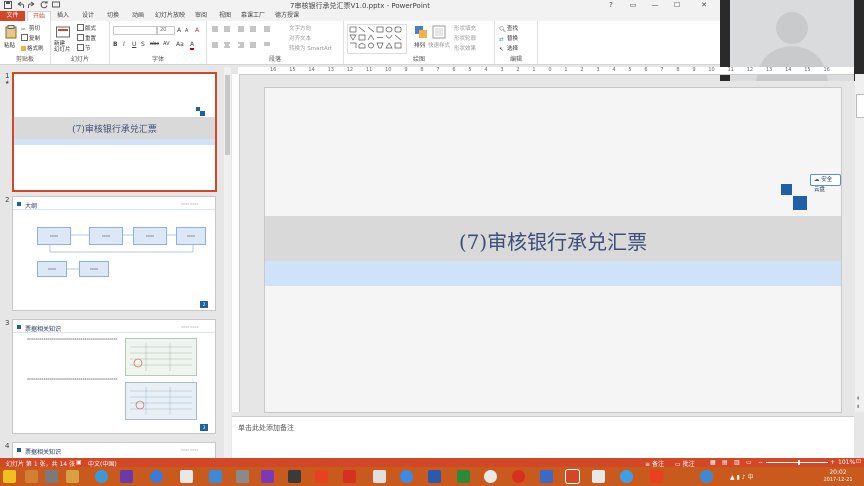 The width and height of the screenshot is (864, 486). What do you see at coordinates (30, 29) in the screenshot?
I see `cut-button: ✂ 剪切` at bounding box center [30, 29].